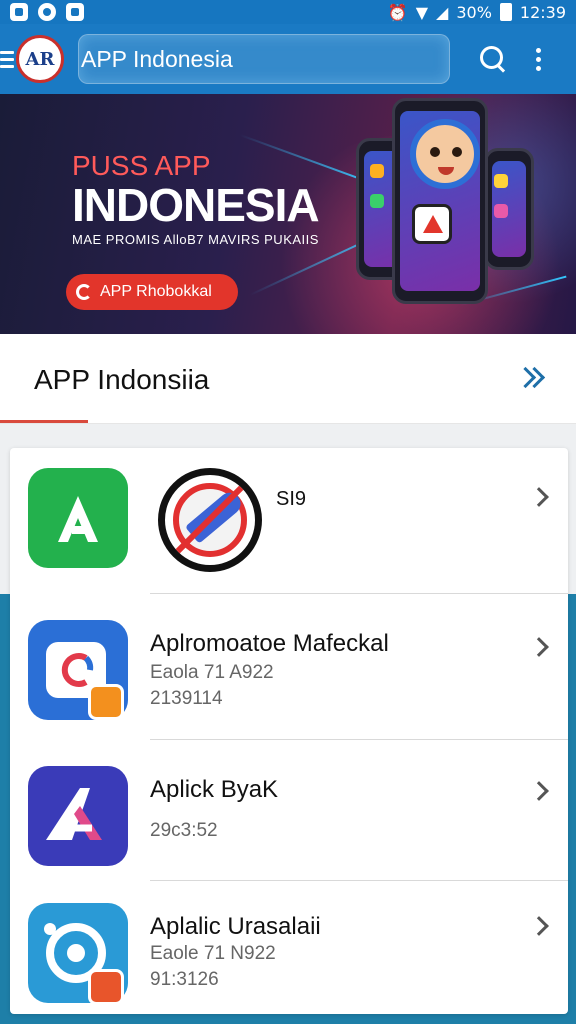  I want to click on hamburger-menu-icon, so click(8, 59).